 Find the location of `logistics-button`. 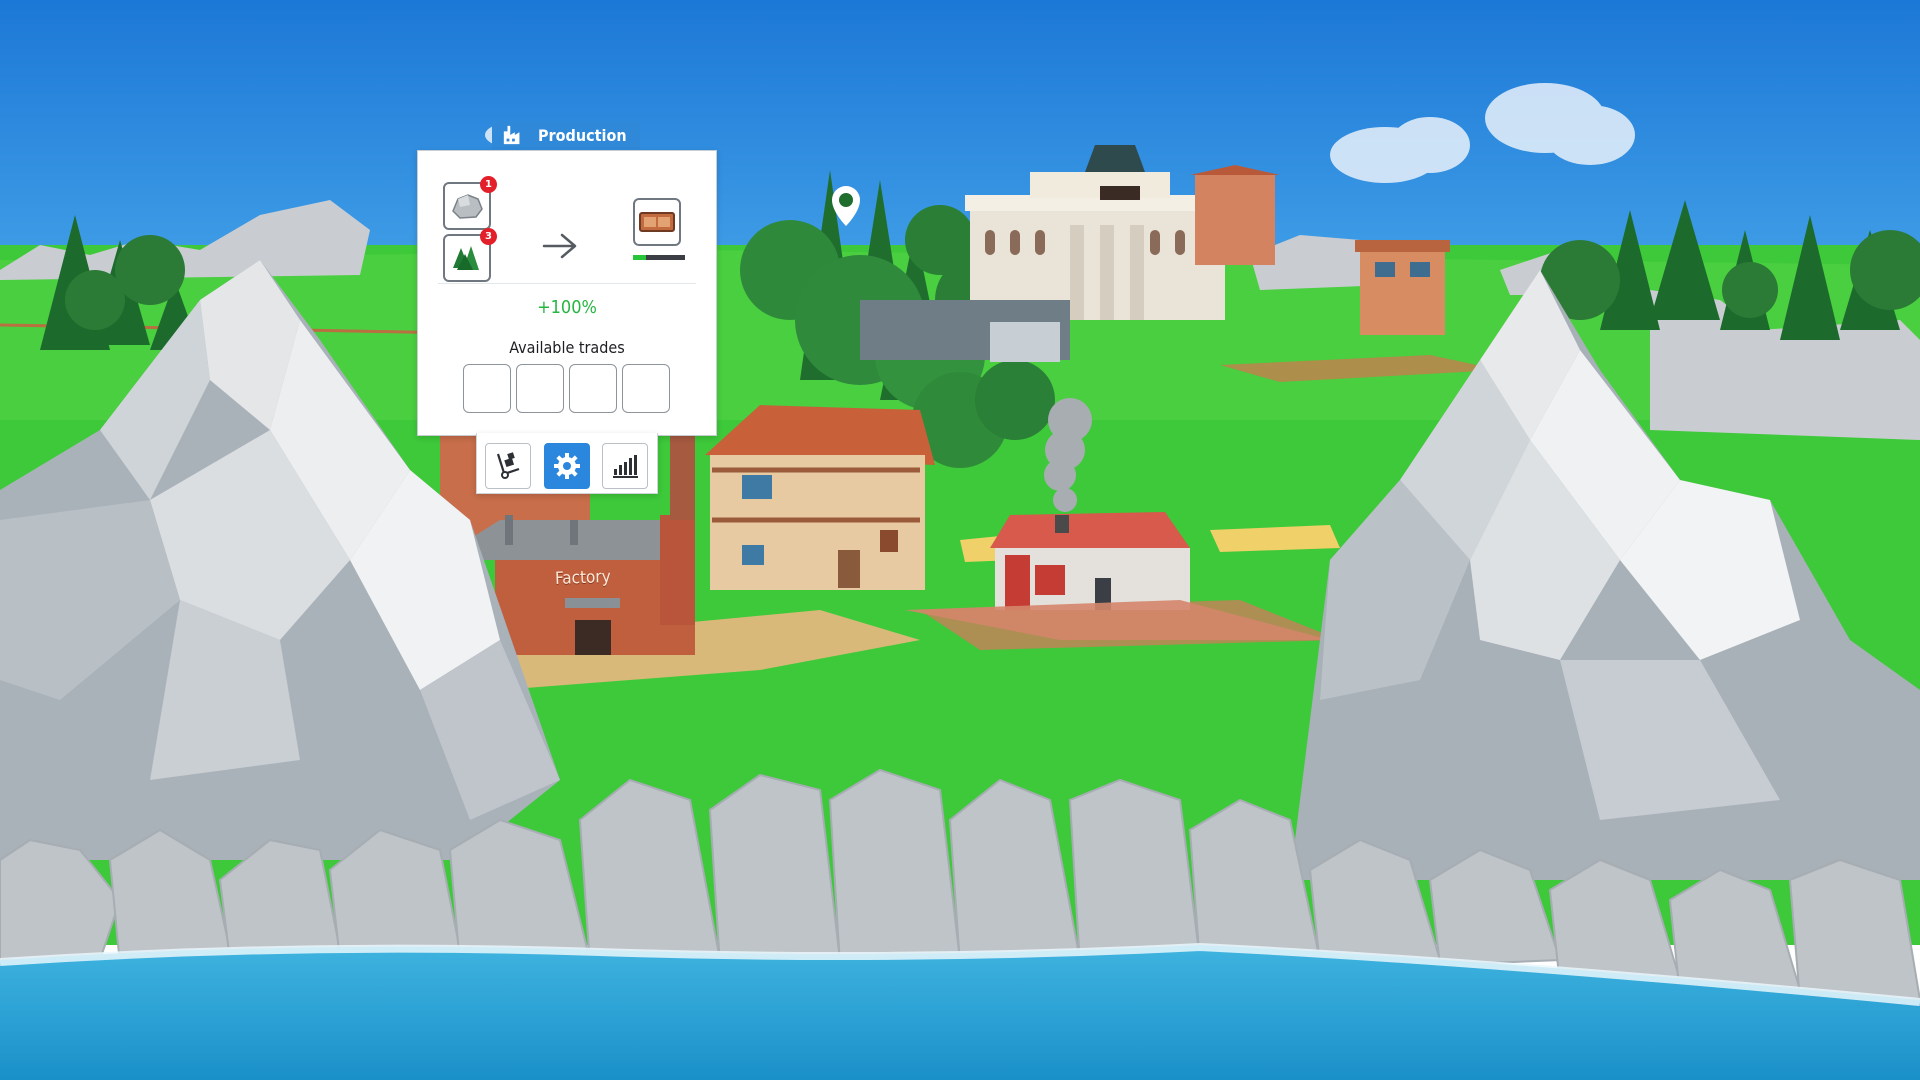

logistics-button is located at coordinates (508, 466).